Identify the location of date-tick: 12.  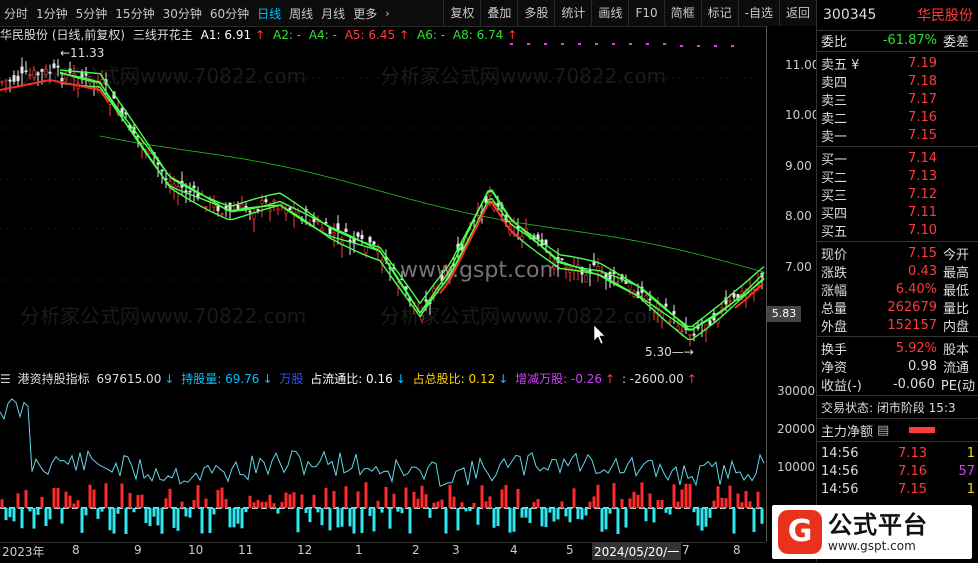
(305, 550).